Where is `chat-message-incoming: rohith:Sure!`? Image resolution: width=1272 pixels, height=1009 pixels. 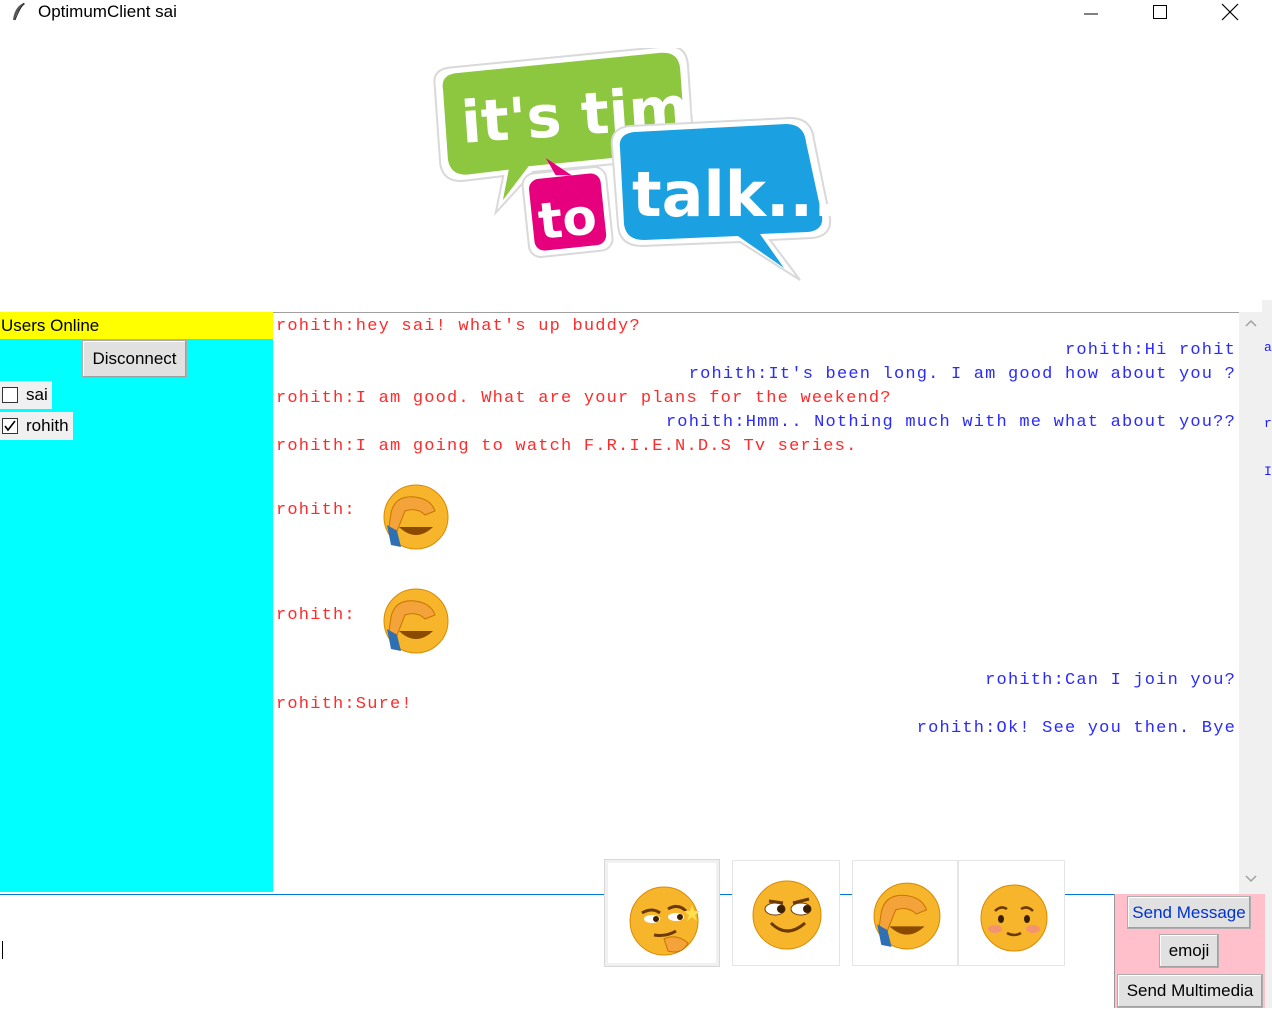 chat-message-incoming: rohith:Sure! is located at coordinates (344, 704).